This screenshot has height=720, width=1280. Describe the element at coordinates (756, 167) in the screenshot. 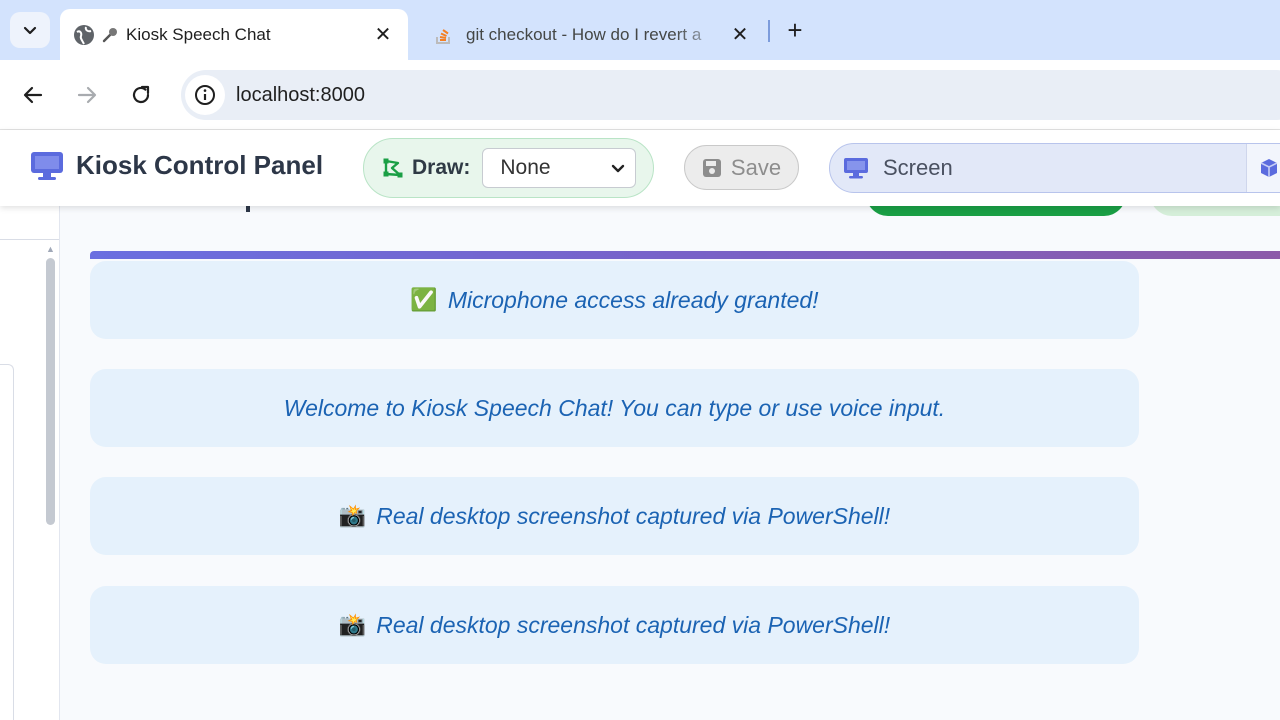

I see `save-label: Save` at that location.